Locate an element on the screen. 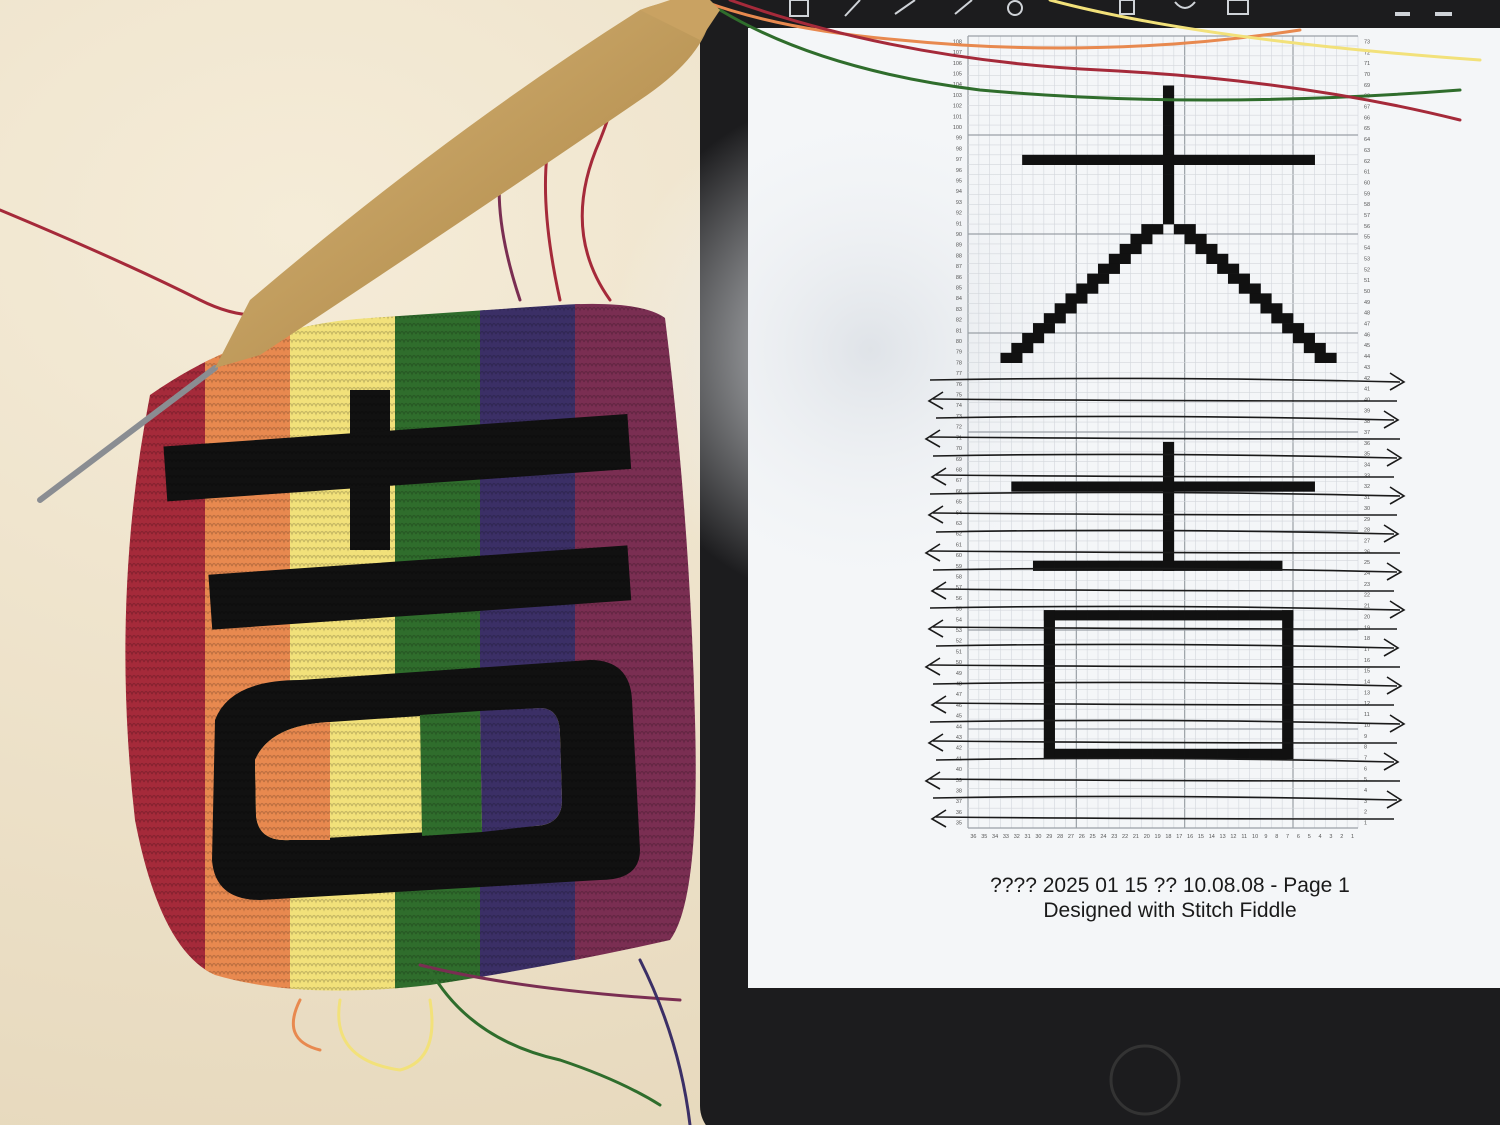  row-number-right: 56 is located at coordinates (1367, 227).